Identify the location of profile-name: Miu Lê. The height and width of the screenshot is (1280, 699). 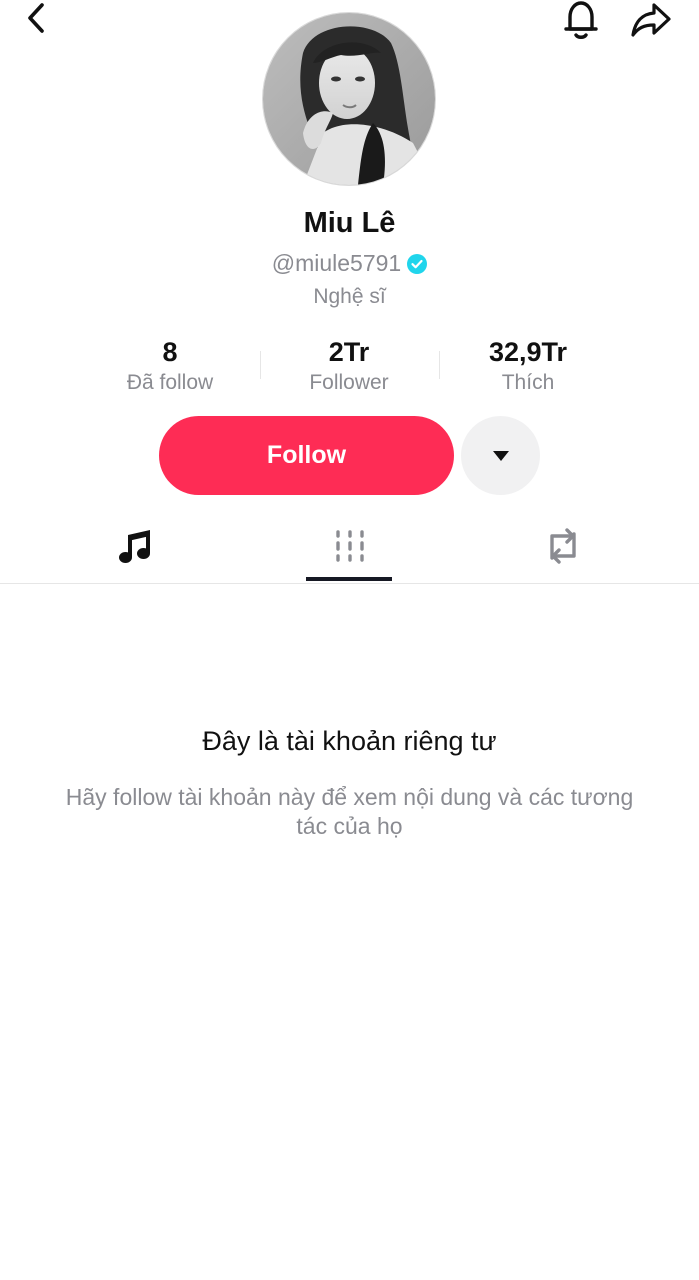
(349, 223).